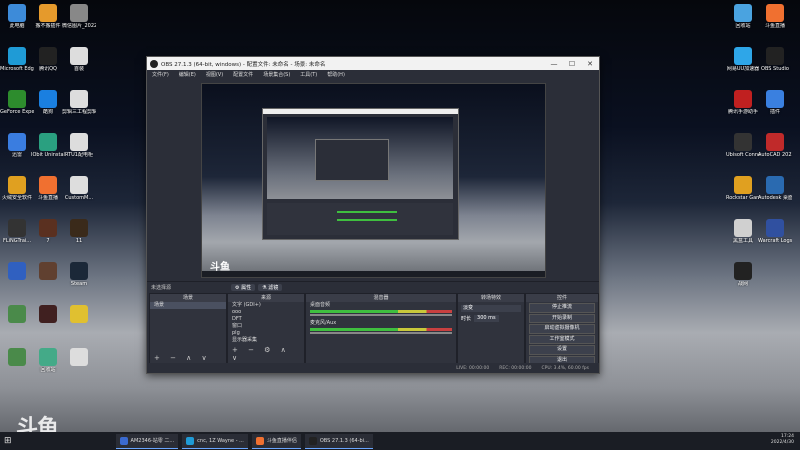 The height and width of the screenshot is (450, 800). What do you see at coordinates (79, 99) in the screenshot?
I see `document-icon` at bounding box center [79, 99].